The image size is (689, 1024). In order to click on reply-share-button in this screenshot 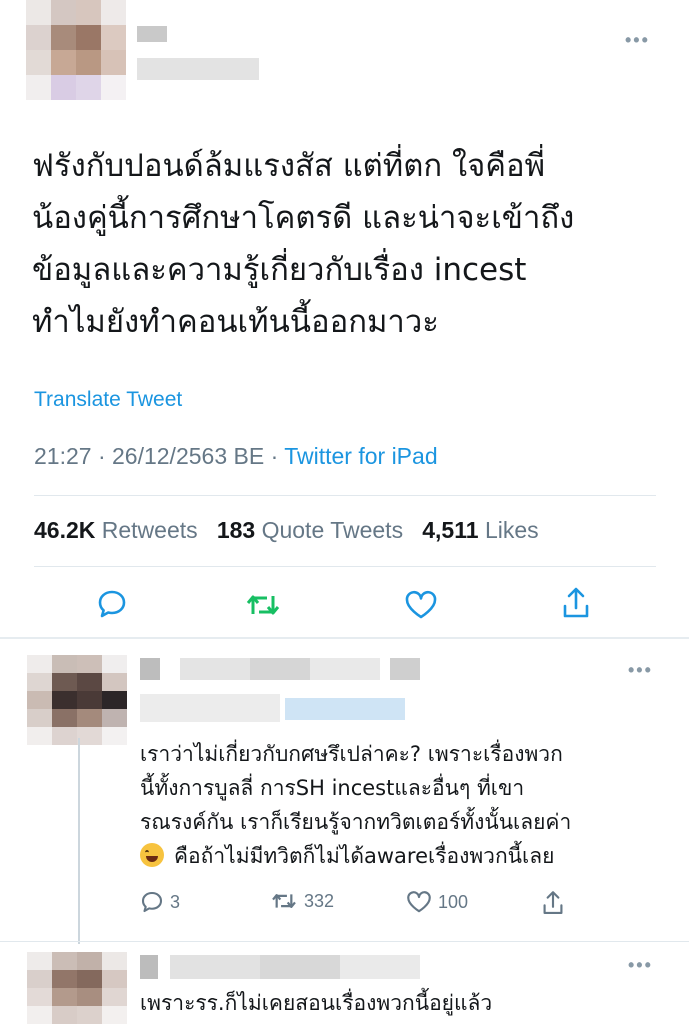, I will do `click(553, 903)`.